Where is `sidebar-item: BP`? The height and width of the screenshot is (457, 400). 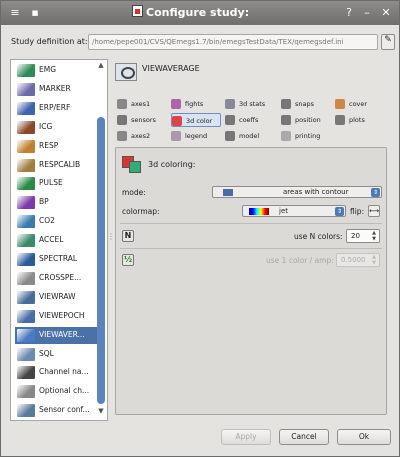 sidebar-item: BP is located at coordinates (56, 202).